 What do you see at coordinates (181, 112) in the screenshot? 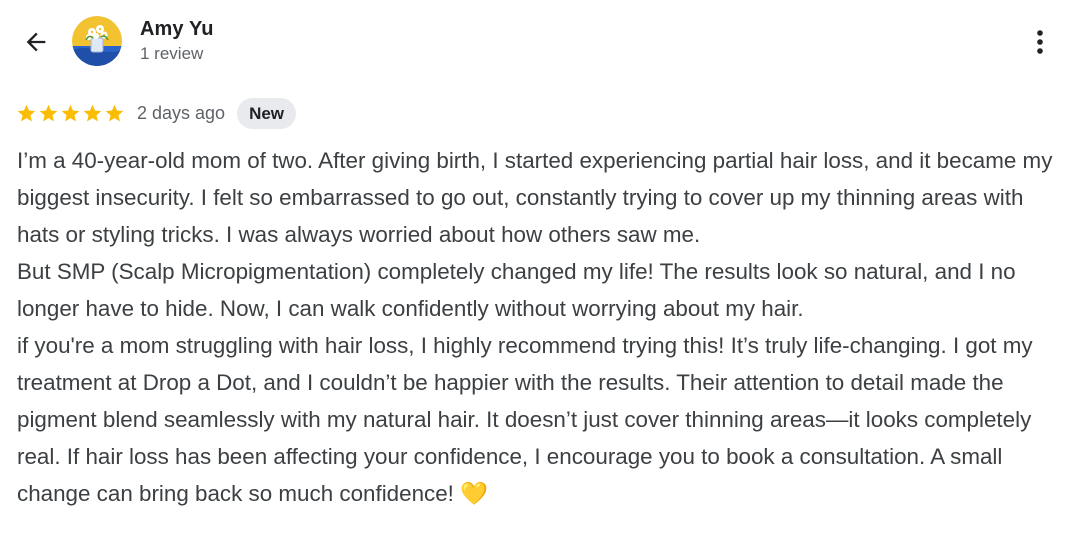
I see `review-date: 2 days ago` at bounding box center [181, 112].